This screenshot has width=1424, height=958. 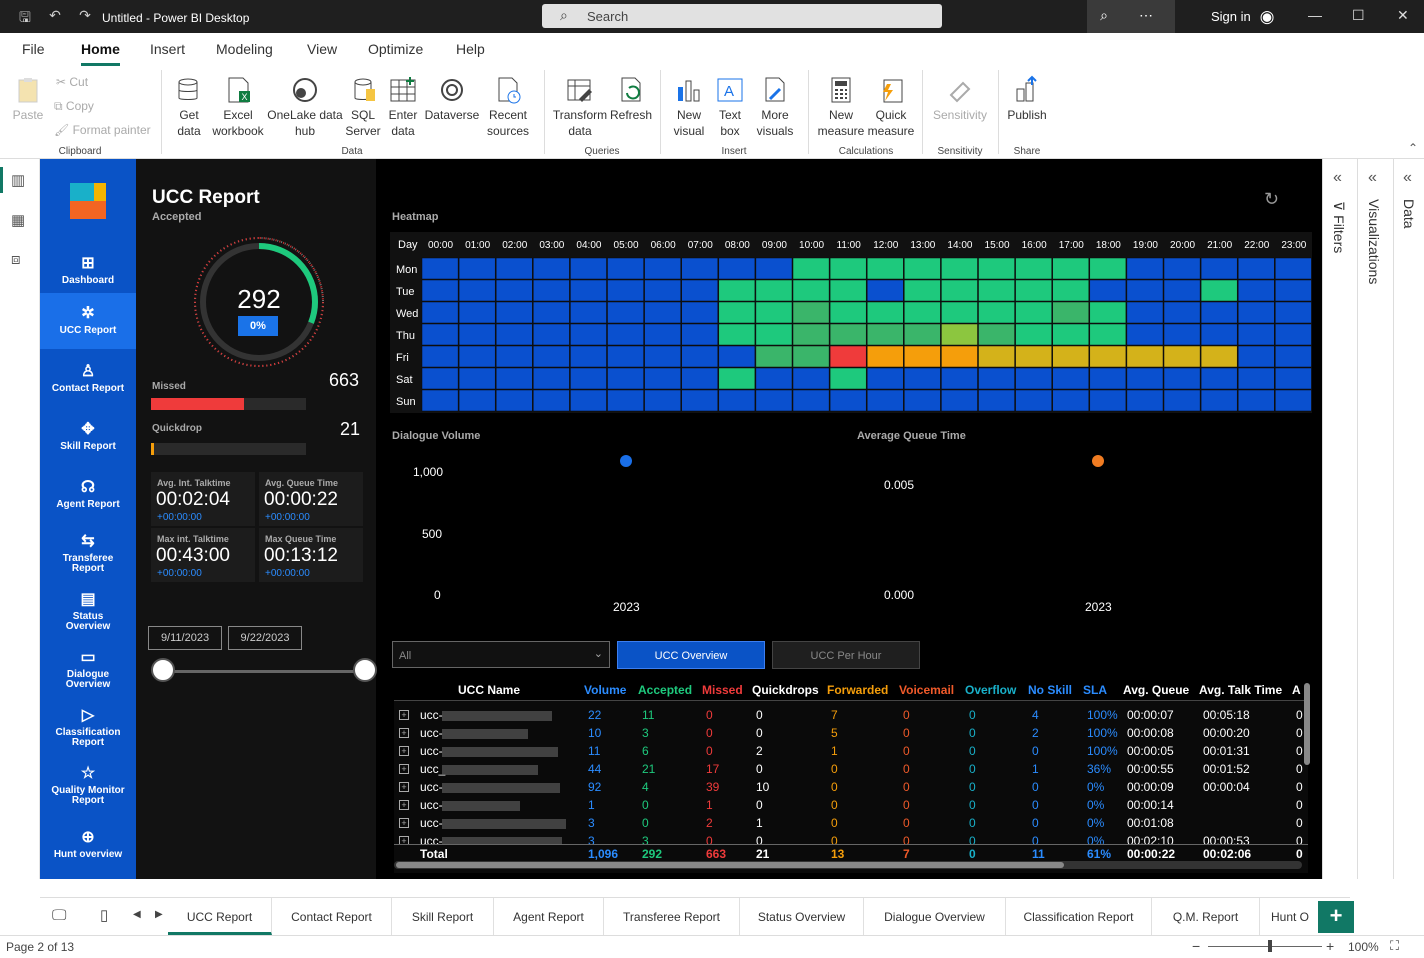 I want to click on new-measure-button: New measure, so click(x=841, y=107).